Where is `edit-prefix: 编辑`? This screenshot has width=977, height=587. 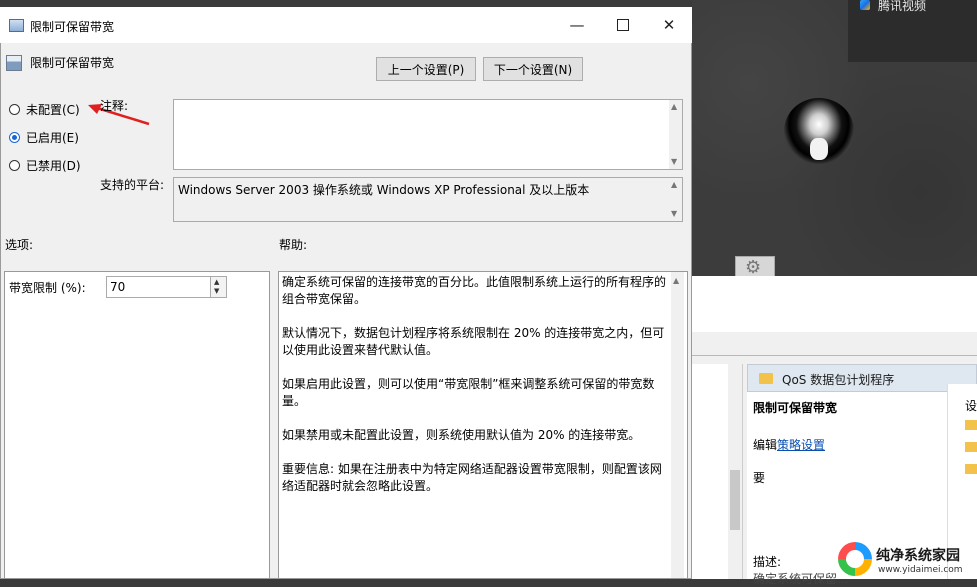 edit-prefix: 编辑 is located at coordinates (765, 445).